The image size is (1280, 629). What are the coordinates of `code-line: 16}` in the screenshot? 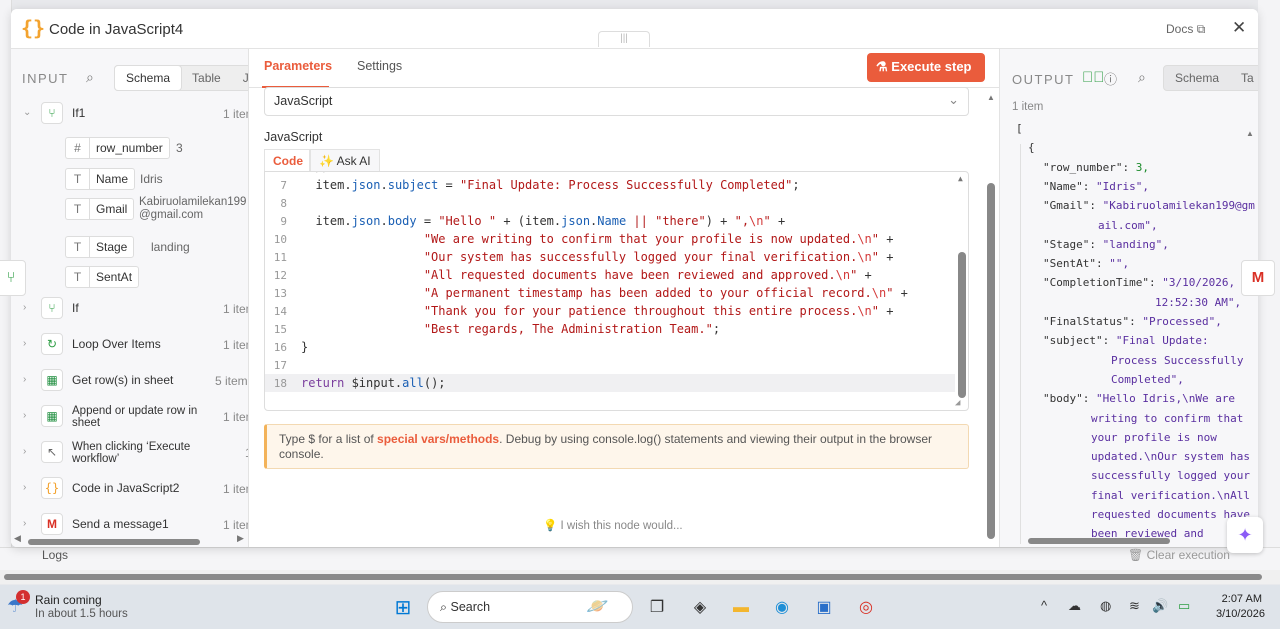 It's located at (610, 347).